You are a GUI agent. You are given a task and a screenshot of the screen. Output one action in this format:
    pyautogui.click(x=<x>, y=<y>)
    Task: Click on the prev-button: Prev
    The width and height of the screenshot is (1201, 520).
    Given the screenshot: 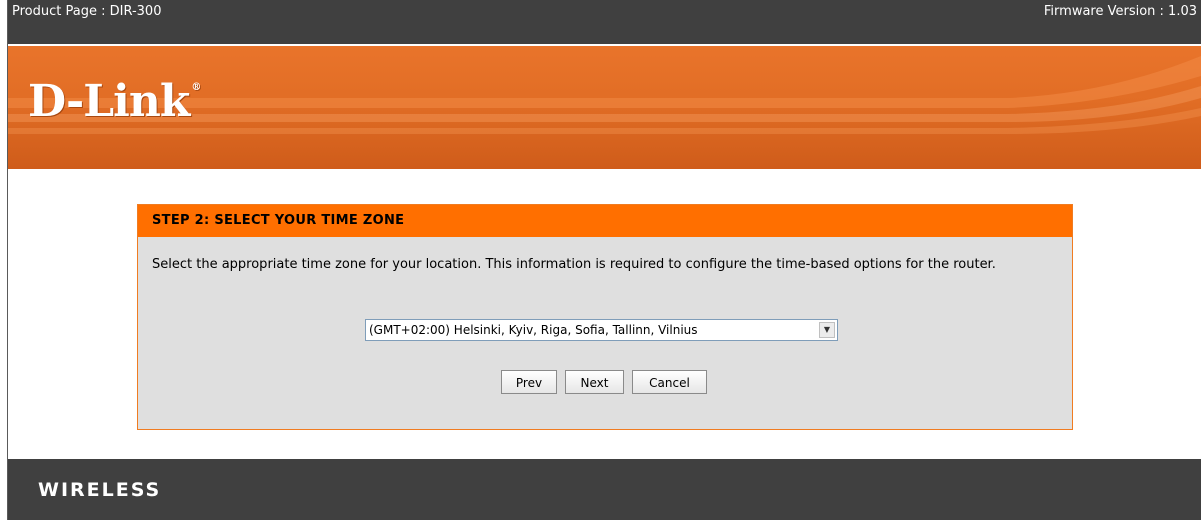 What is the action you would take?
    pyautogui.click(x=529, y=382)
    